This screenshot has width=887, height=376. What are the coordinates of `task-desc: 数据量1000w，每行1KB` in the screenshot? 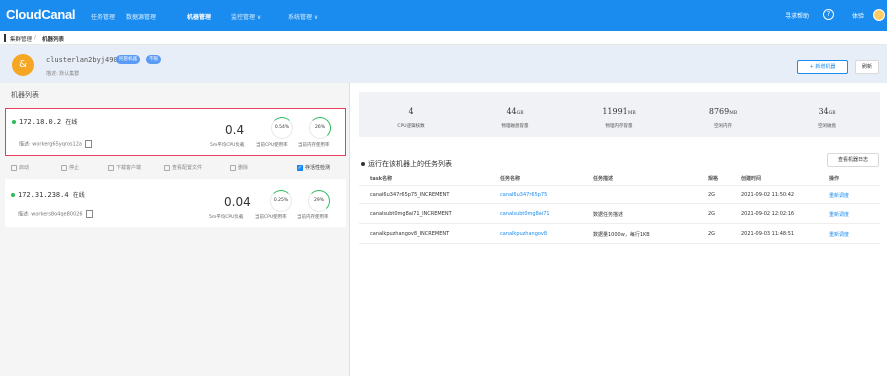 It's located at (621, 235).